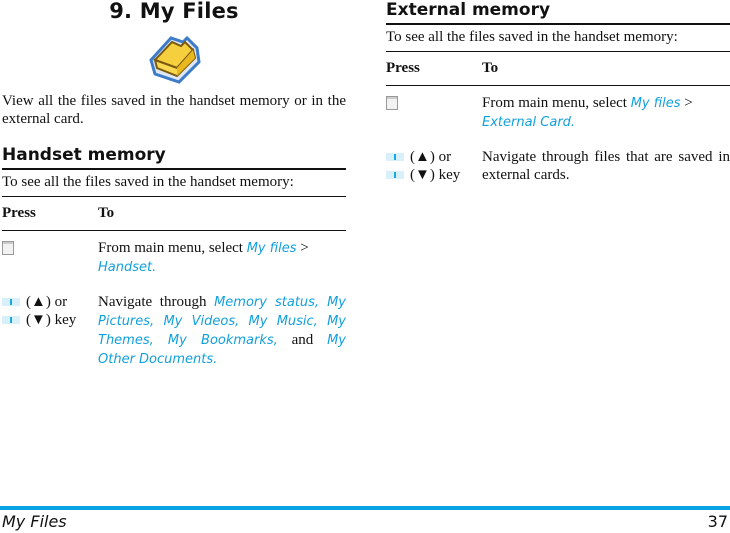 Image resolution: width=730 pixels, height=533 pixels. What do you see at coordinates (717, 521) in the screenshot?
I see `page-number: 37` at bounding box center [717, 521].